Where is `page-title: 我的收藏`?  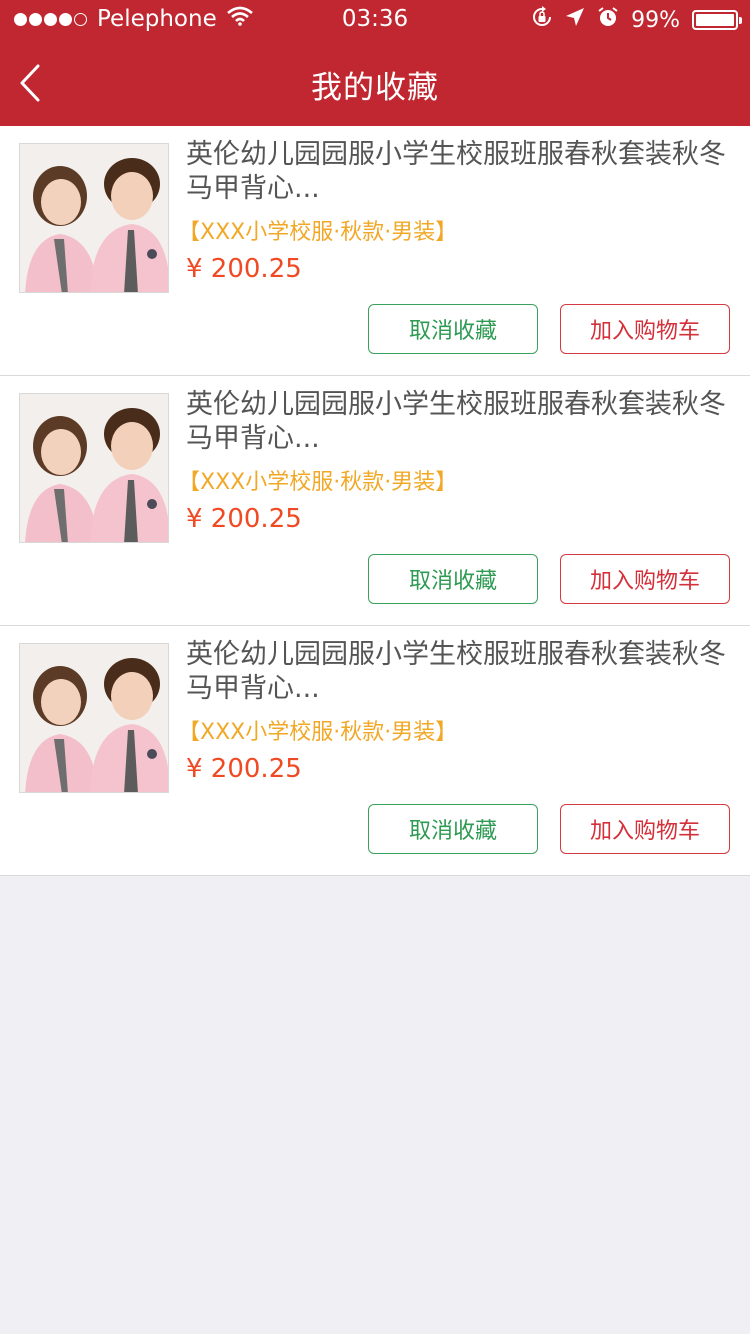
page-title: 我的收藏 is located at coordinates (375, 88).